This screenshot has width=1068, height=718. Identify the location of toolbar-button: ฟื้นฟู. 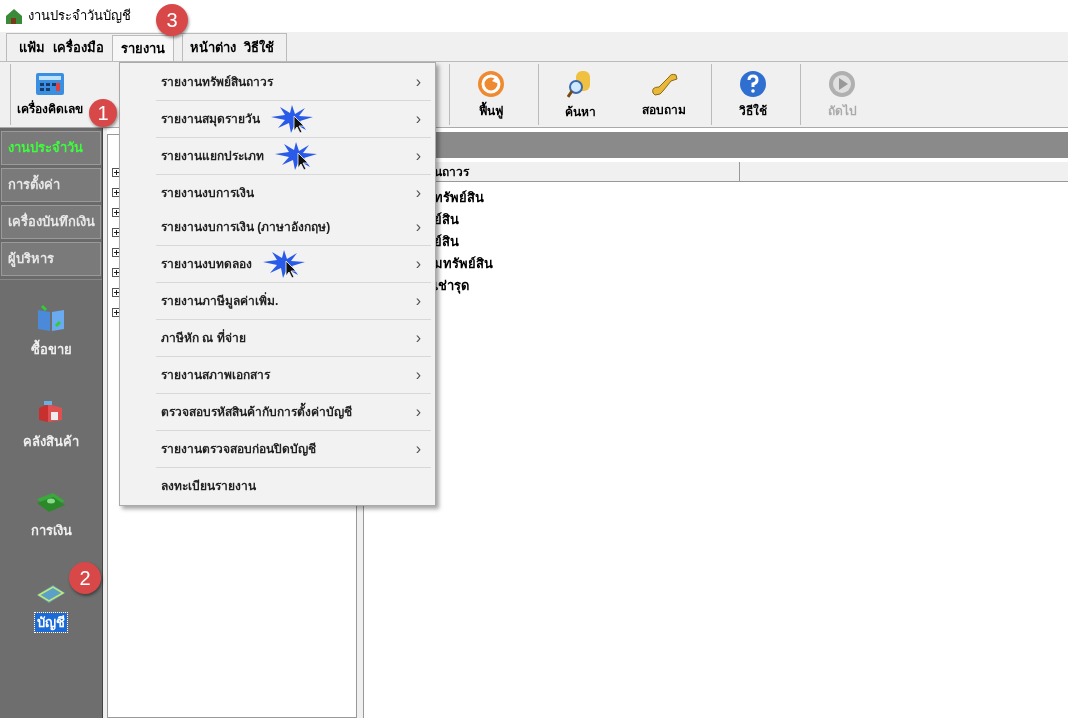
(491, 94).